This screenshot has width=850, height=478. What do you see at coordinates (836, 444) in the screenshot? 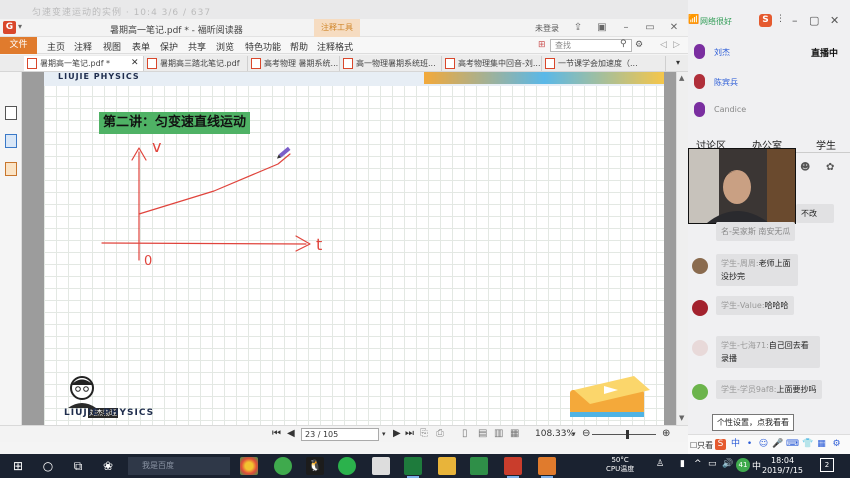
I see `chat-settings-icon: ⚙` at bounding box center [836, 444].